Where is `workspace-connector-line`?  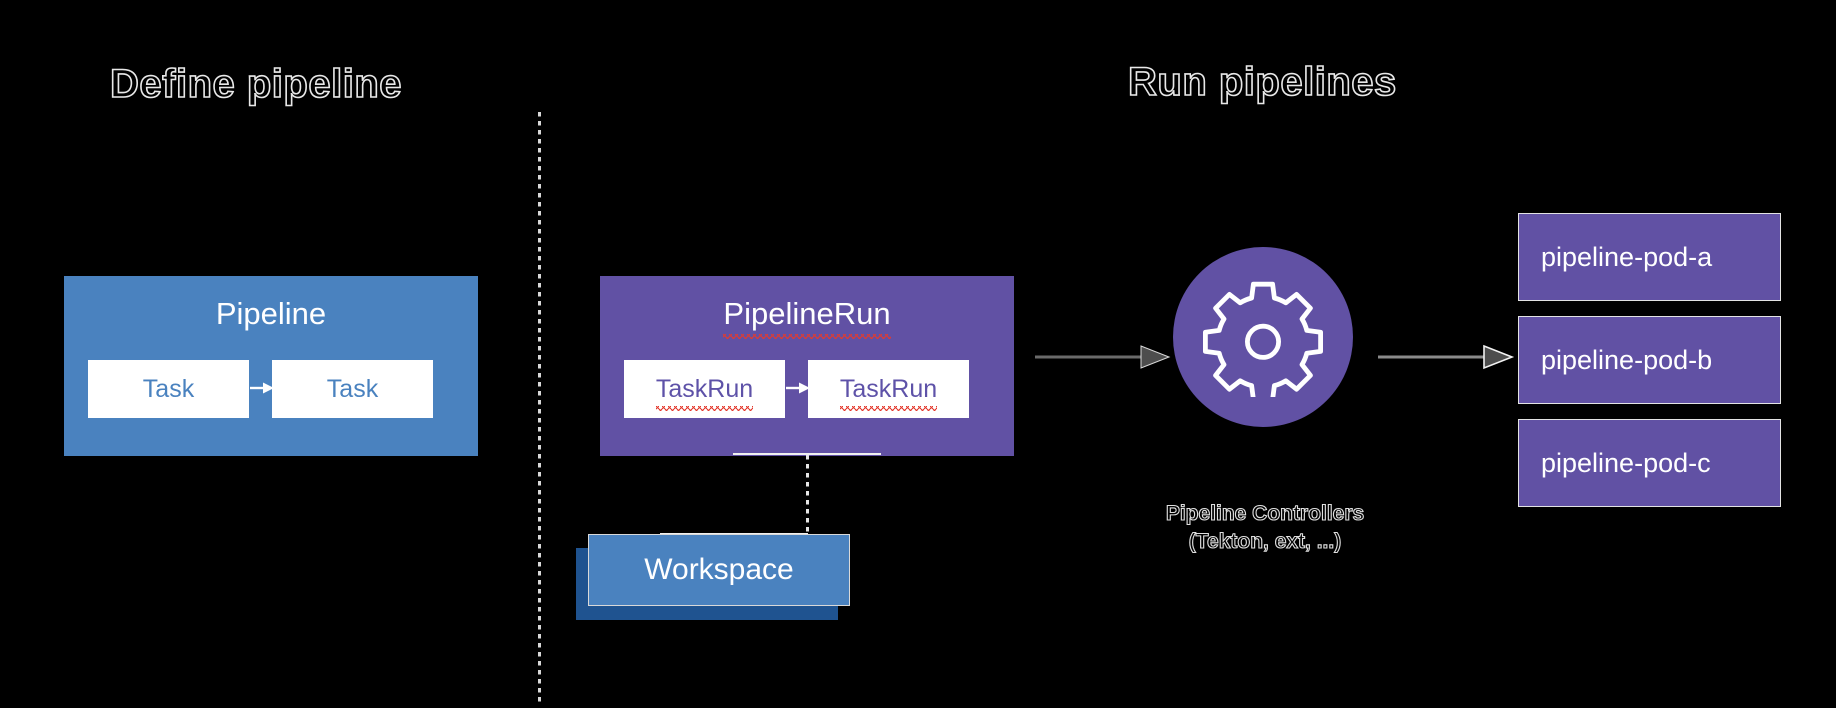
workspace-connector-line is located at coordinates (807, 495).